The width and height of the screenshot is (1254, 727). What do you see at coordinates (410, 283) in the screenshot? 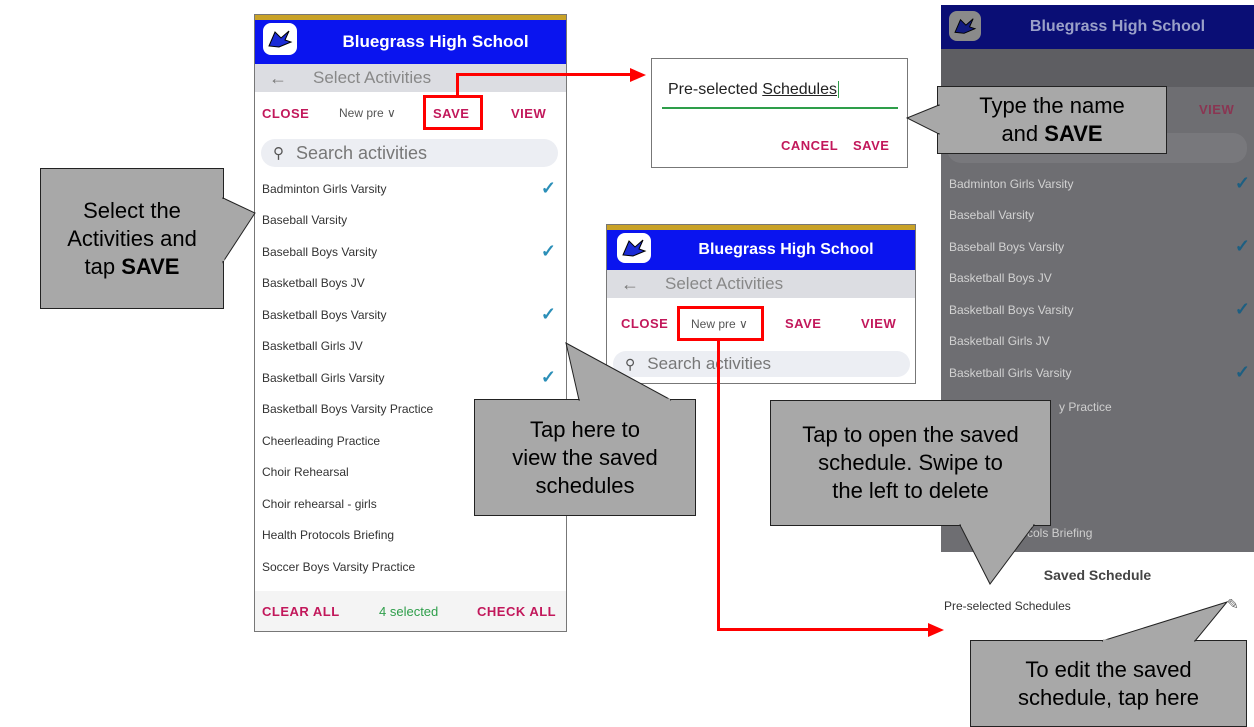
I see `list-item: Basketball Boys JV` at bounding box center [410, 283].